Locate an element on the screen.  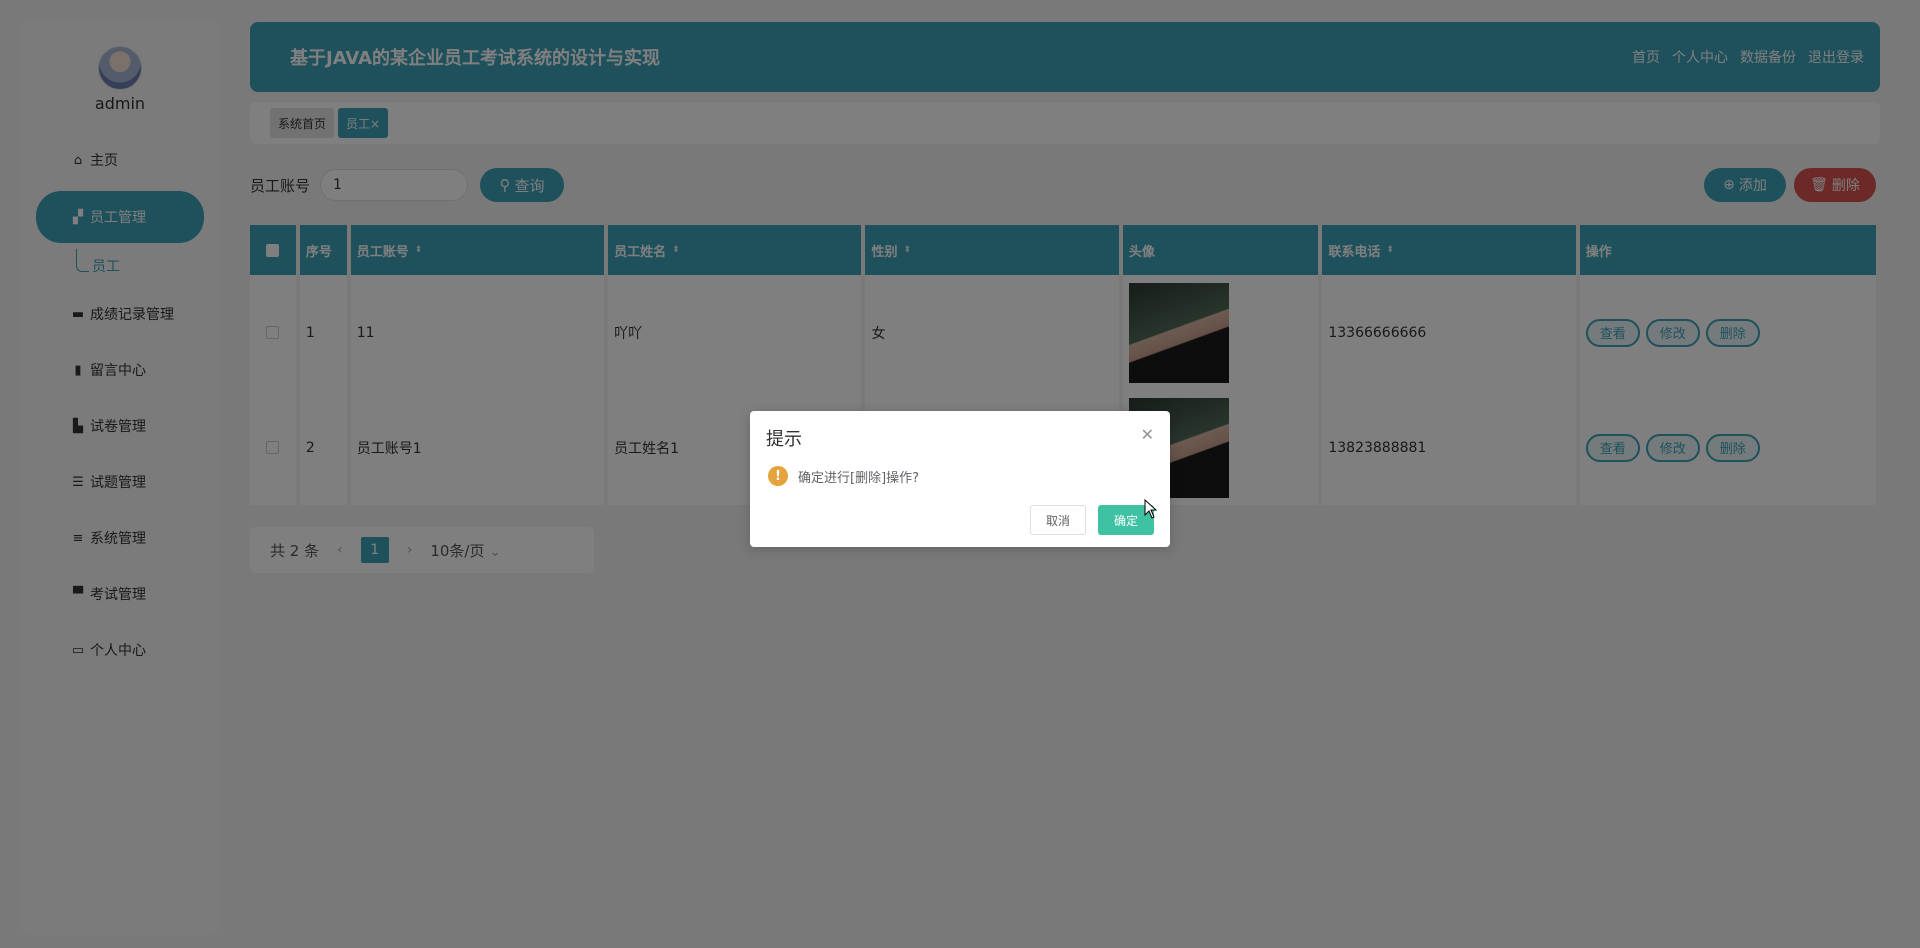
dialog-body: ! 确定进行[删除]操作? is located at coordinates (843, 476).